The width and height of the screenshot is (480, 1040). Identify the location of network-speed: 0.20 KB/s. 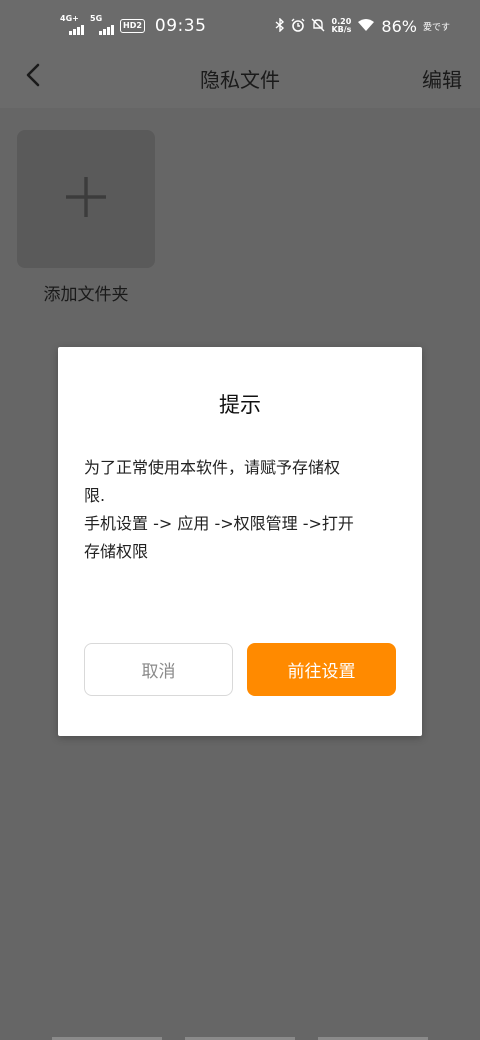
(341, 26).